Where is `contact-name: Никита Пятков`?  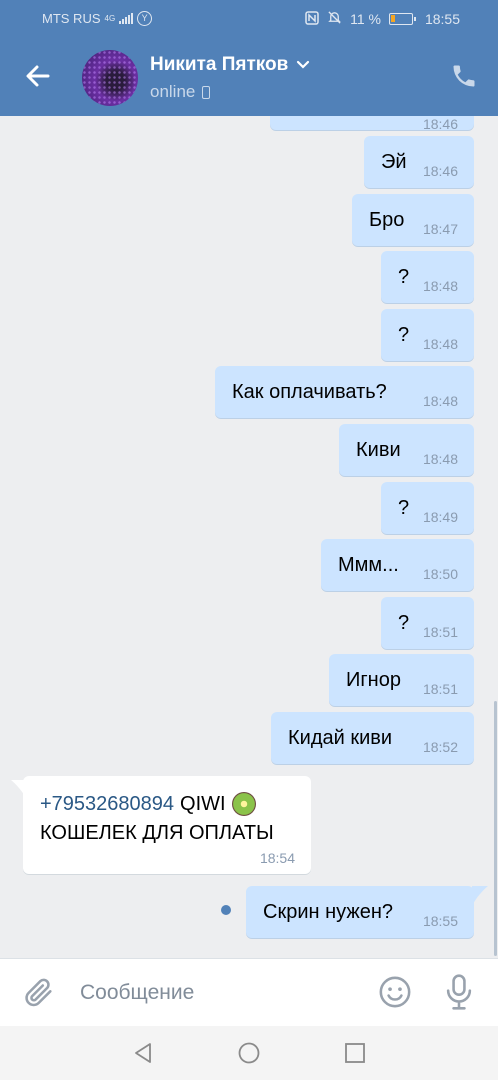
contact-name: Никита Пятков is located at coordinates (219, 64).